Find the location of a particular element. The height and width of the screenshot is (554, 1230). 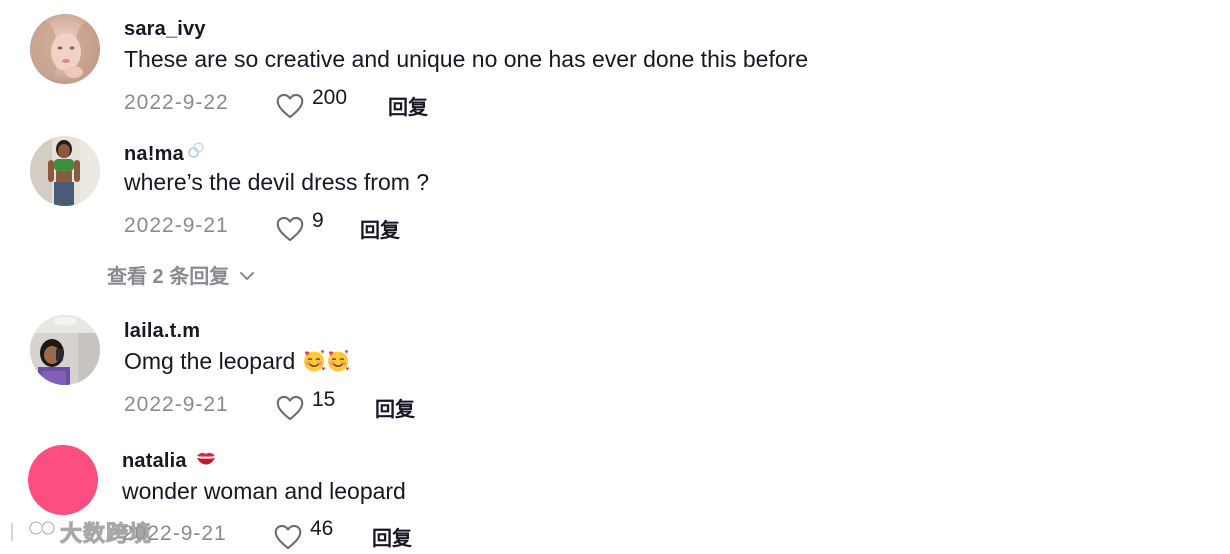

view-replies-button: 查看 2 条回复 is located at coordinates (181, 274).